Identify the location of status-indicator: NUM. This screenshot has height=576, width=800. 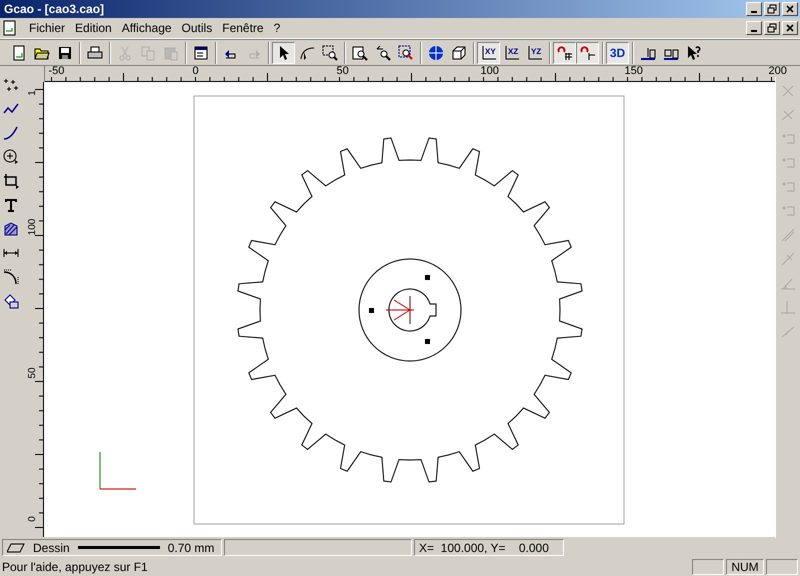
(745, 567).